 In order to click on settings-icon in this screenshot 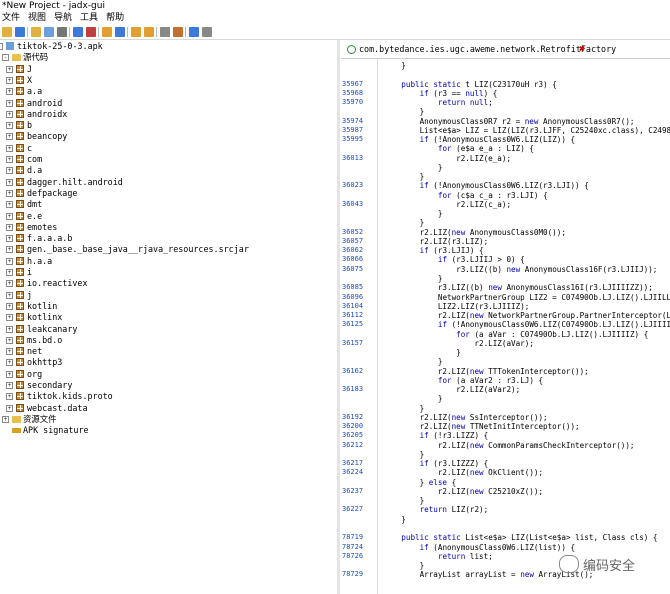, I will do `click(207, 32)`.